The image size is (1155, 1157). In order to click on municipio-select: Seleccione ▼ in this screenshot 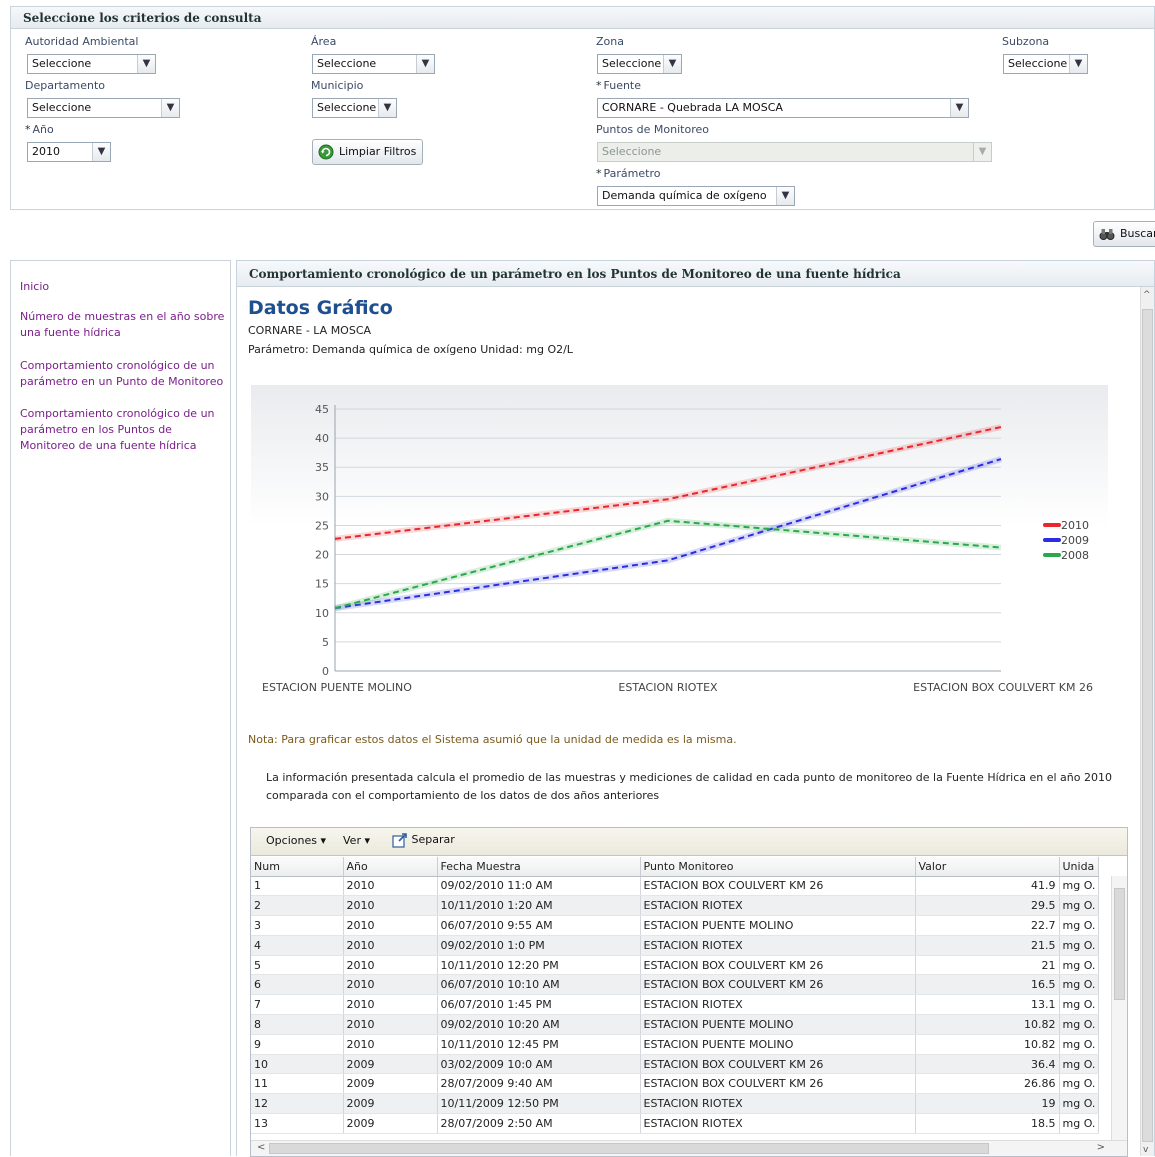, I will do `click(354, 108)`.